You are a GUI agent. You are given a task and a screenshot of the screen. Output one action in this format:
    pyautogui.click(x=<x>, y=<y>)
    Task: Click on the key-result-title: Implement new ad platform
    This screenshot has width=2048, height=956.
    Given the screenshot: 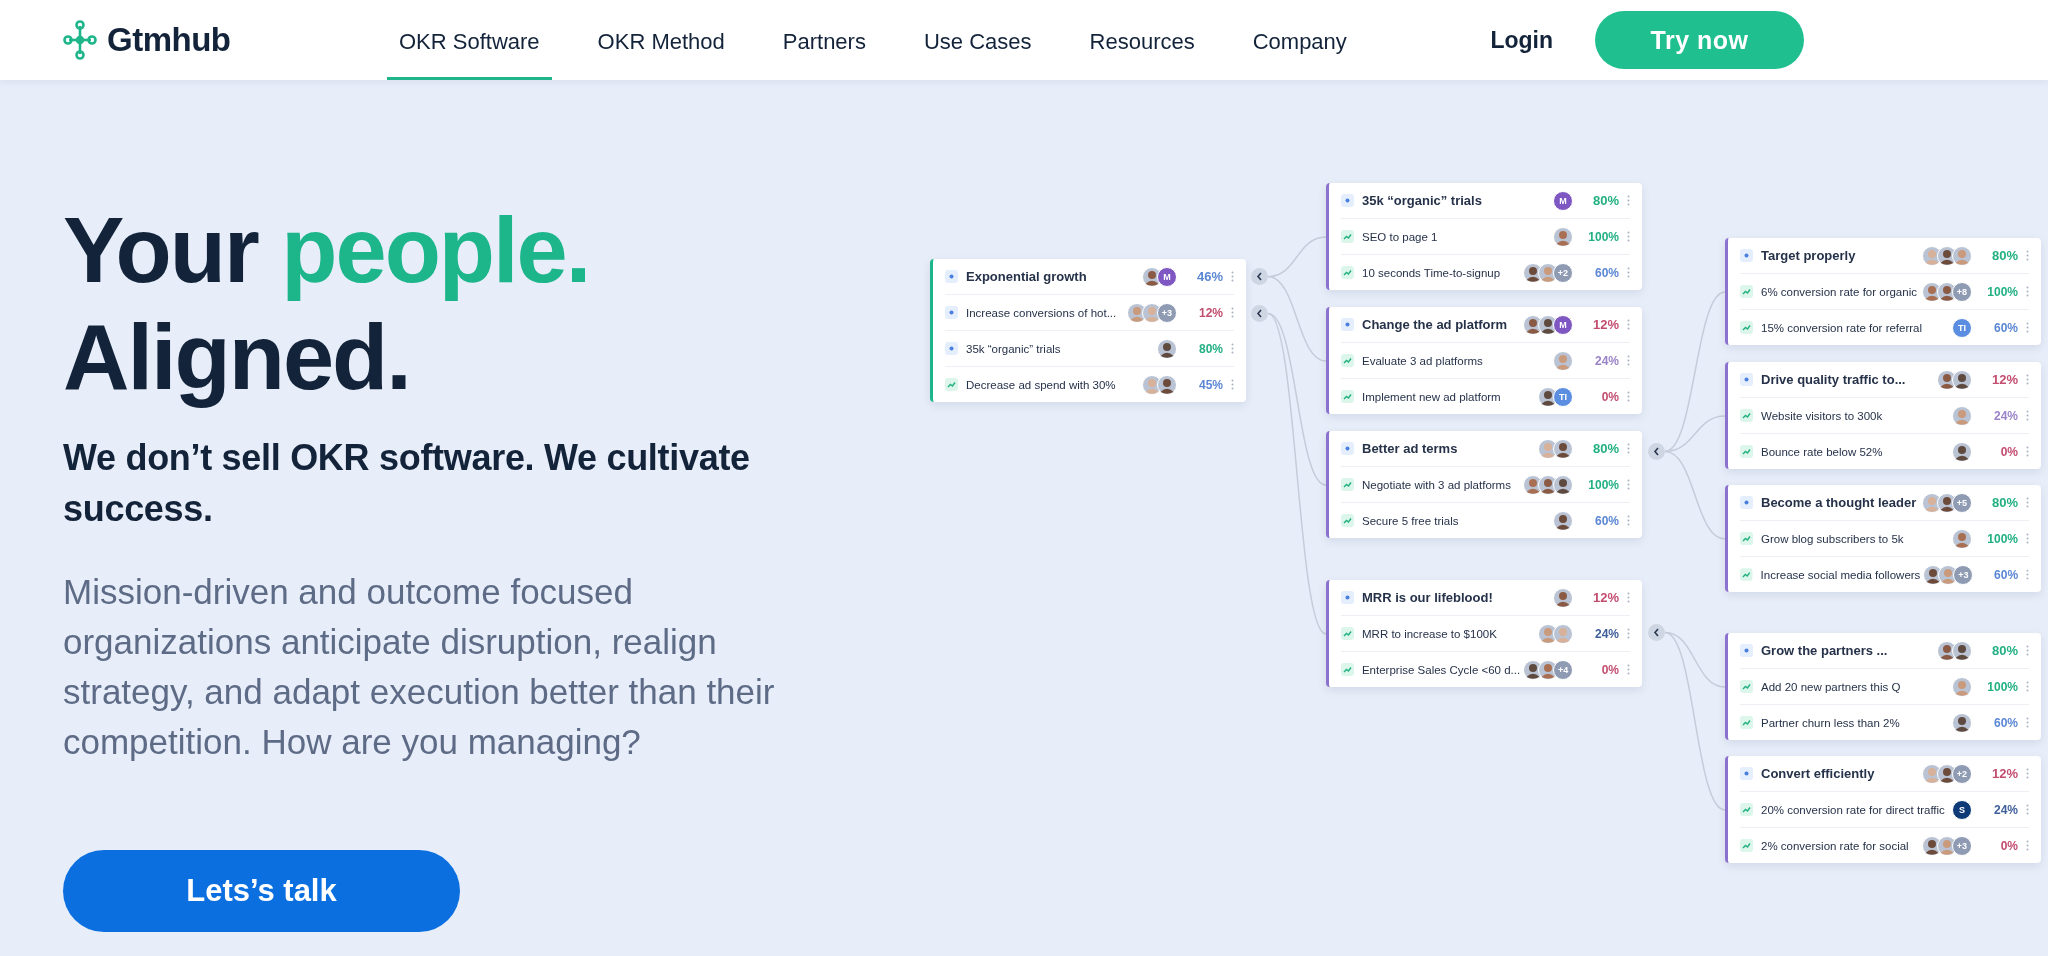 What is the action you would take?
    pyautogui.click(x=1432, y=396)
    